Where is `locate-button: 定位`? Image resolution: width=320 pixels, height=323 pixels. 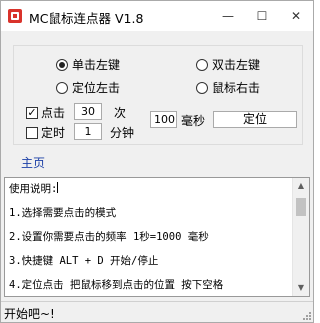 locate-button: 定位 is located at coordinates (255, 119).